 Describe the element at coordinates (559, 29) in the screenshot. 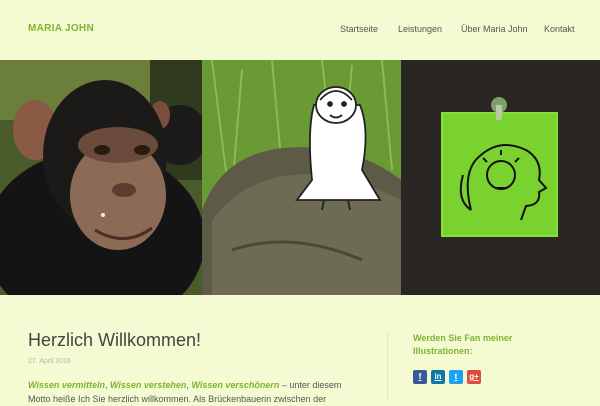

I see `nav-item-kontakt: Kontakt` at that location.